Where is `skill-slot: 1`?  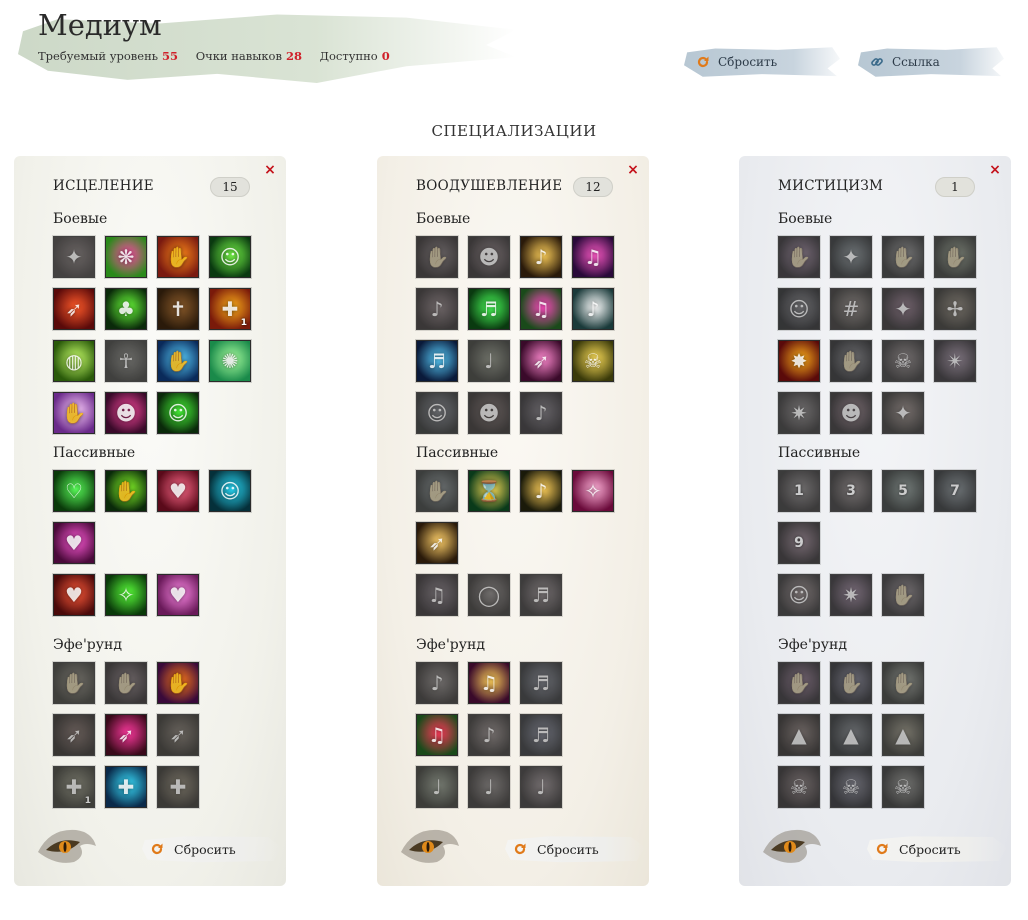
skill-slot: 1 is located at coordinates (799, 491).